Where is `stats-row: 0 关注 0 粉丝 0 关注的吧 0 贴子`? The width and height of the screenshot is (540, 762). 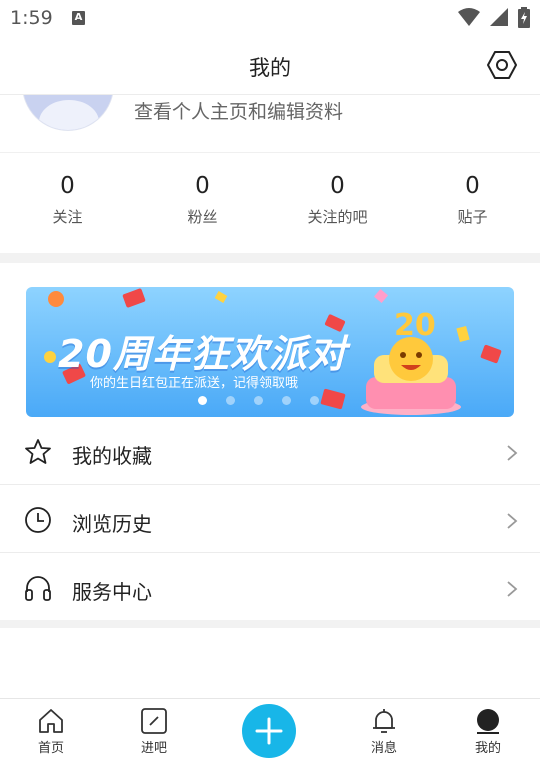 stats-row: 0 关注 0 粉丝 0 关注的吧 0 贴子 is located at coordinates (270, 206).